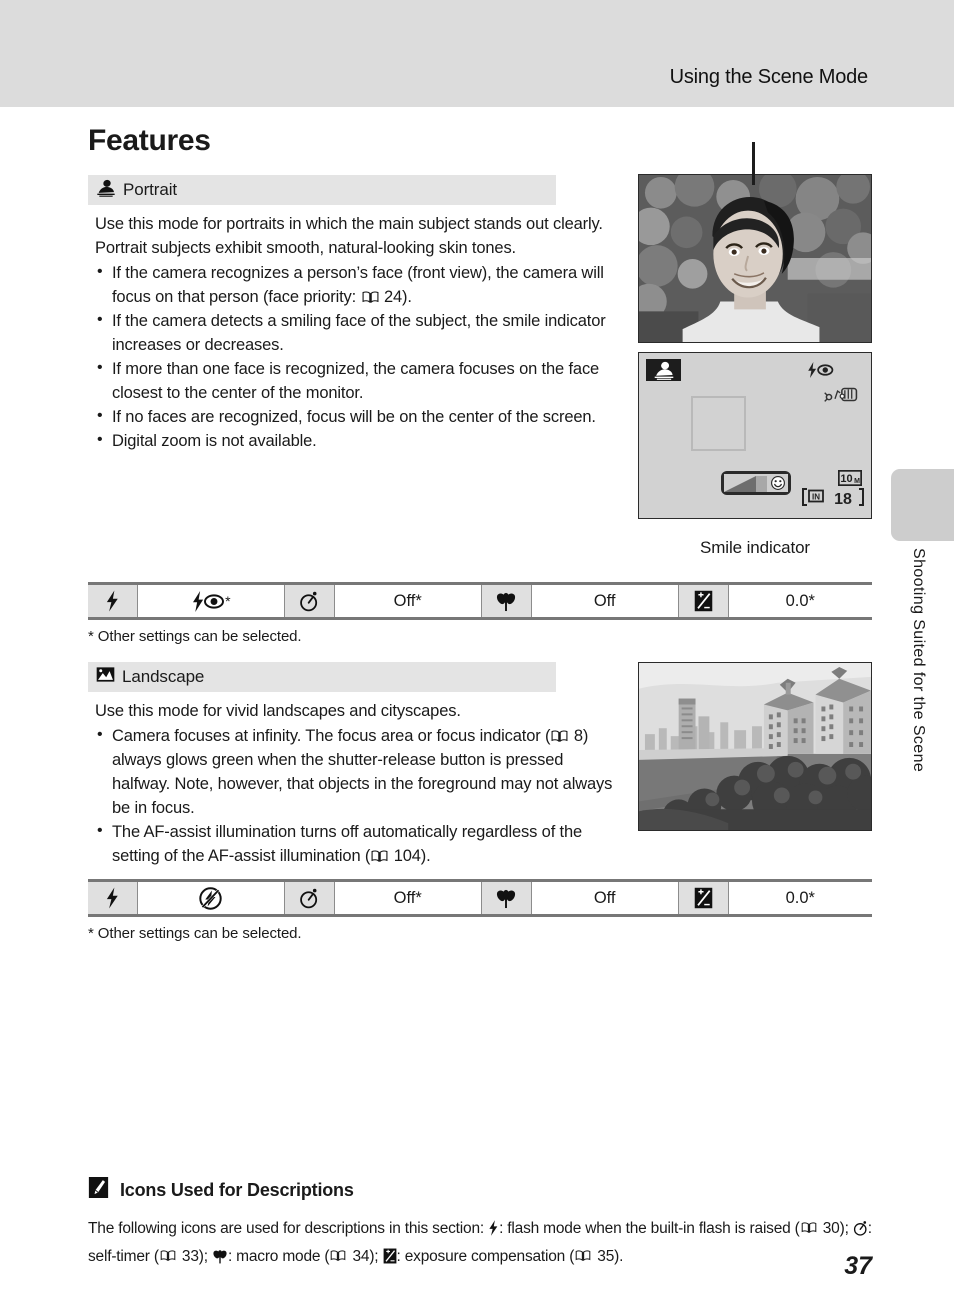 The height and width of the screenshot is (1314, 954). I want to click on list-item: Digital zoom is not available., so click(360, 440).